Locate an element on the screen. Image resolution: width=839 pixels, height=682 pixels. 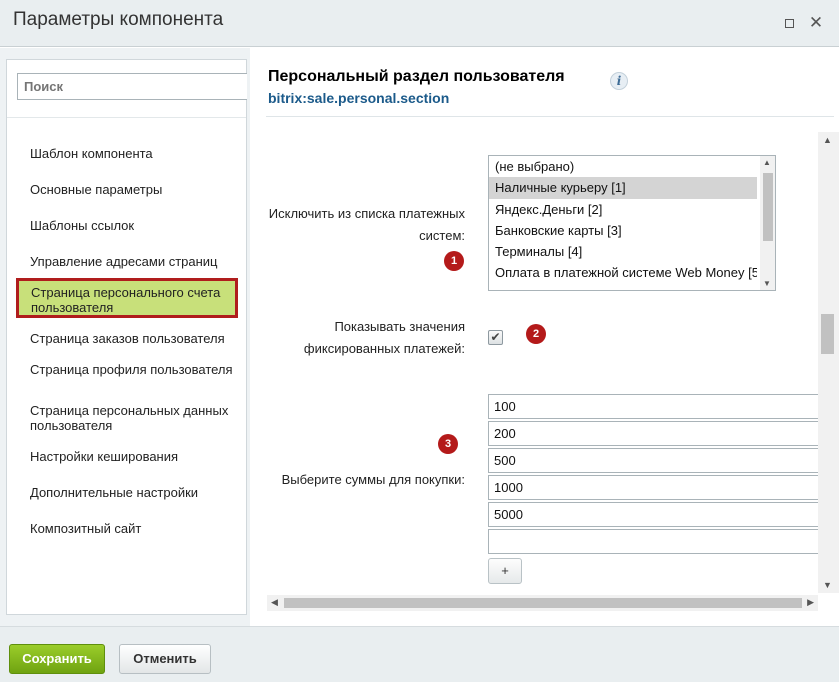
sidebar-item-link-templates: Шаблоны ссылок is located at coordinates (126, 225).